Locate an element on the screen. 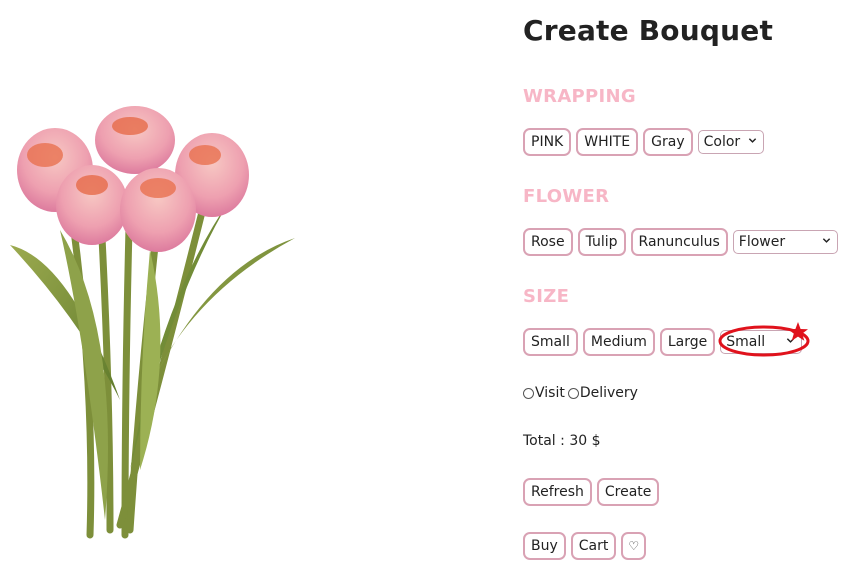 The image size is (852, 581). flower-select: Flower is located at coordinates (785, 242).